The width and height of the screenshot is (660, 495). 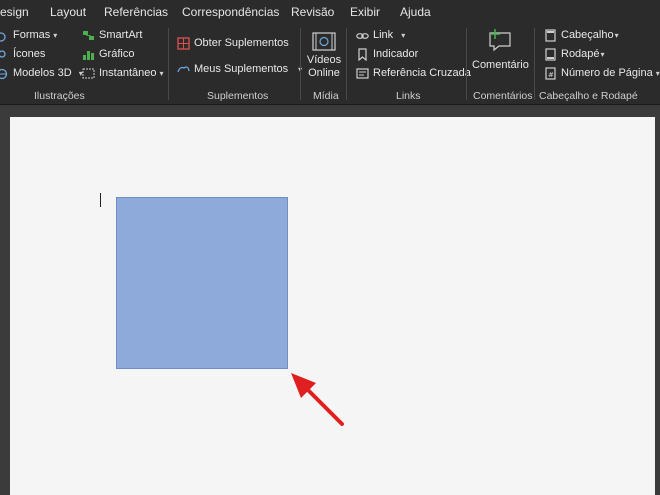 I want to click on 3d-models-button: Modelos 3D ▾, so click(x=41, y=73).